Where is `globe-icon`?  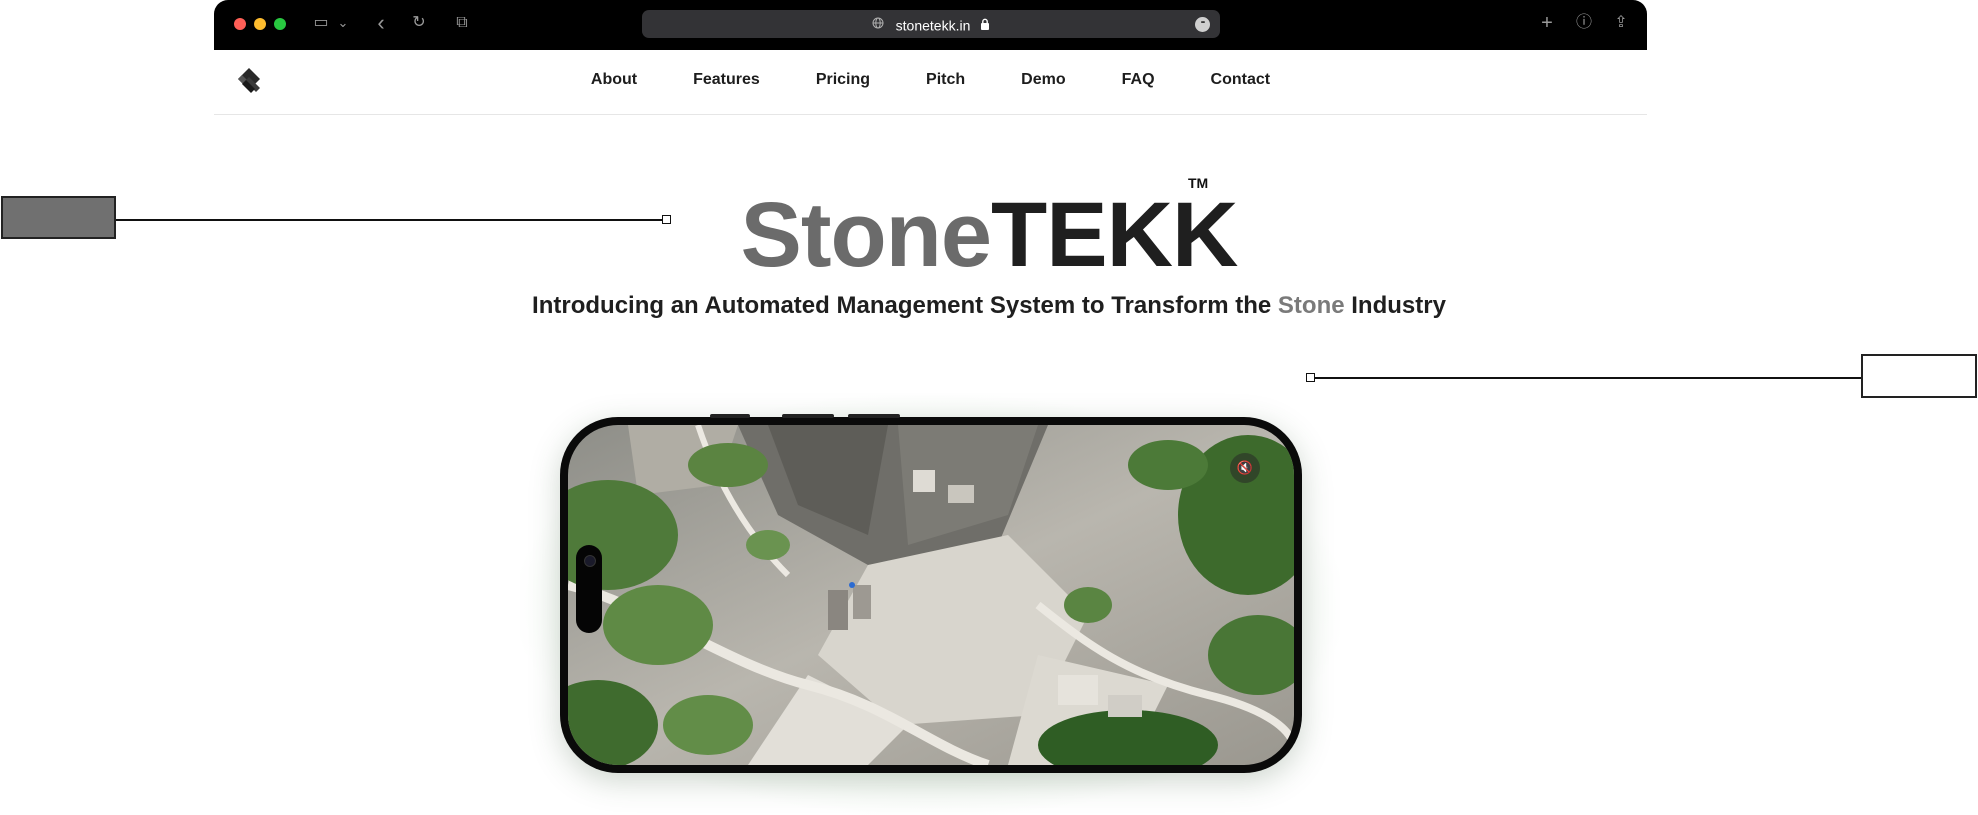 globe-icon is located at coordinates (878, 25).